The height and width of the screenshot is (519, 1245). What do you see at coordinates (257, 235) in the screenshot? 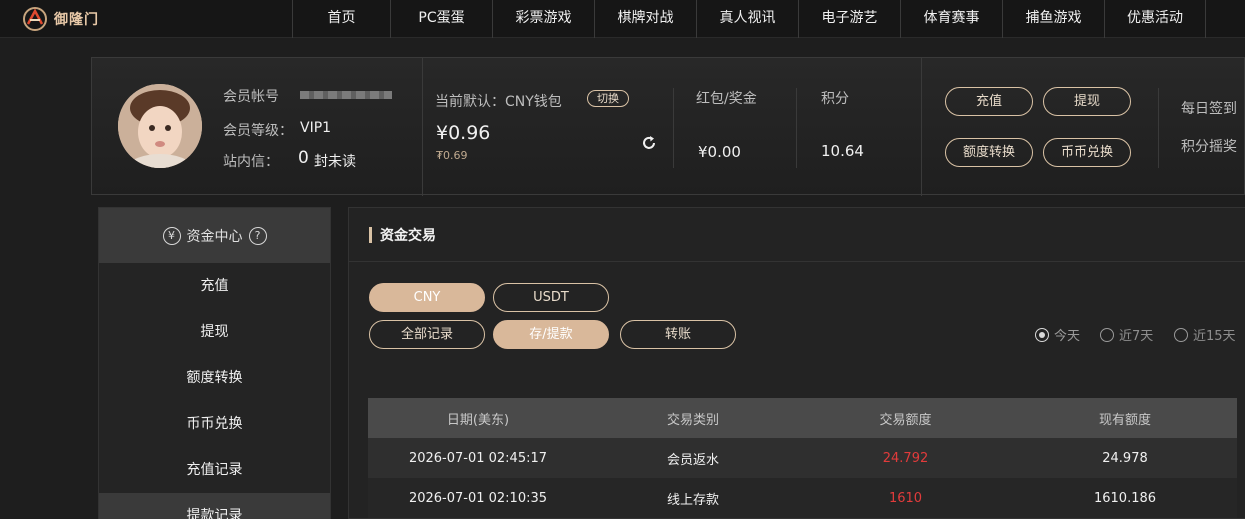
I see `help-icon: ?` at bounding box center [257, 235].